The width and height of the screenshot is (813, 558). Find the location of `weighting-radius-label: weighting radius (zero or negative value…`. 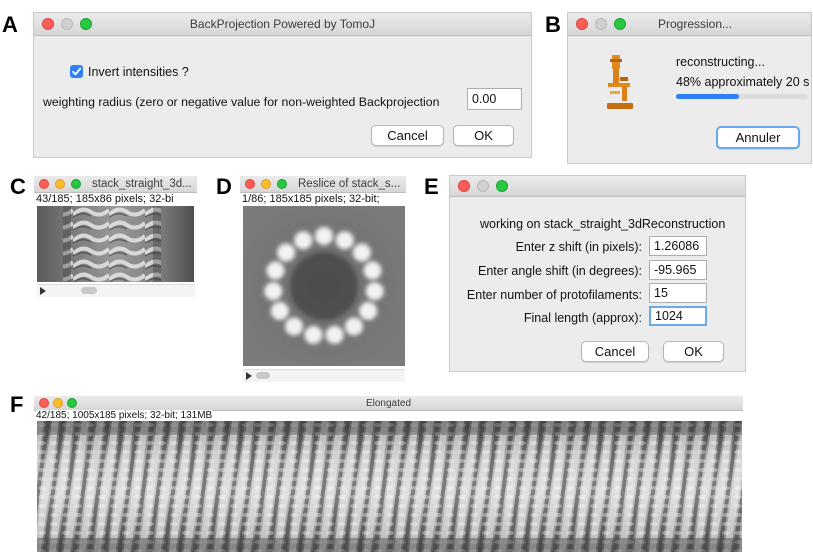

weighting-radius-label: weighting radius (zero or negative value… is located at coordinates (241, 102).